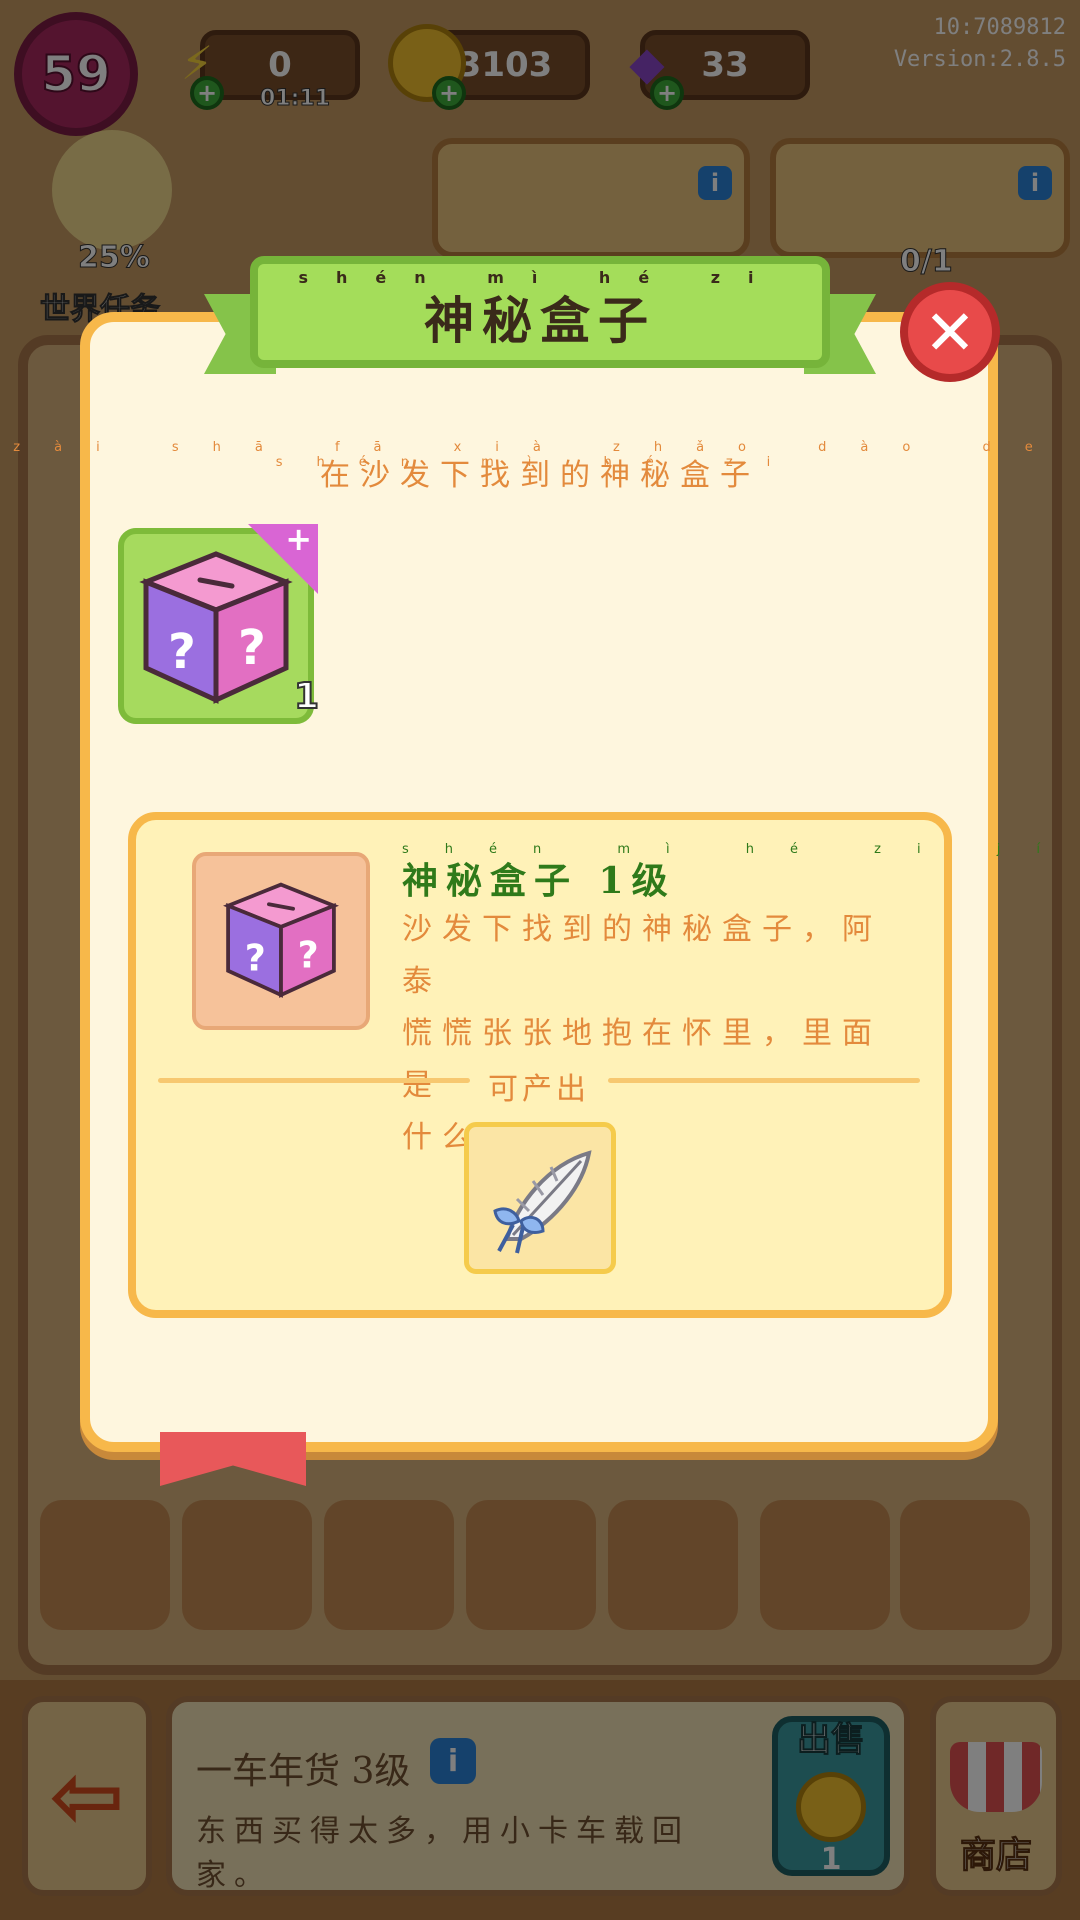 This screenshot has height=1920, width=1080. I want to click on title-pinyin: shén mì hé zi, so click(540, 277).